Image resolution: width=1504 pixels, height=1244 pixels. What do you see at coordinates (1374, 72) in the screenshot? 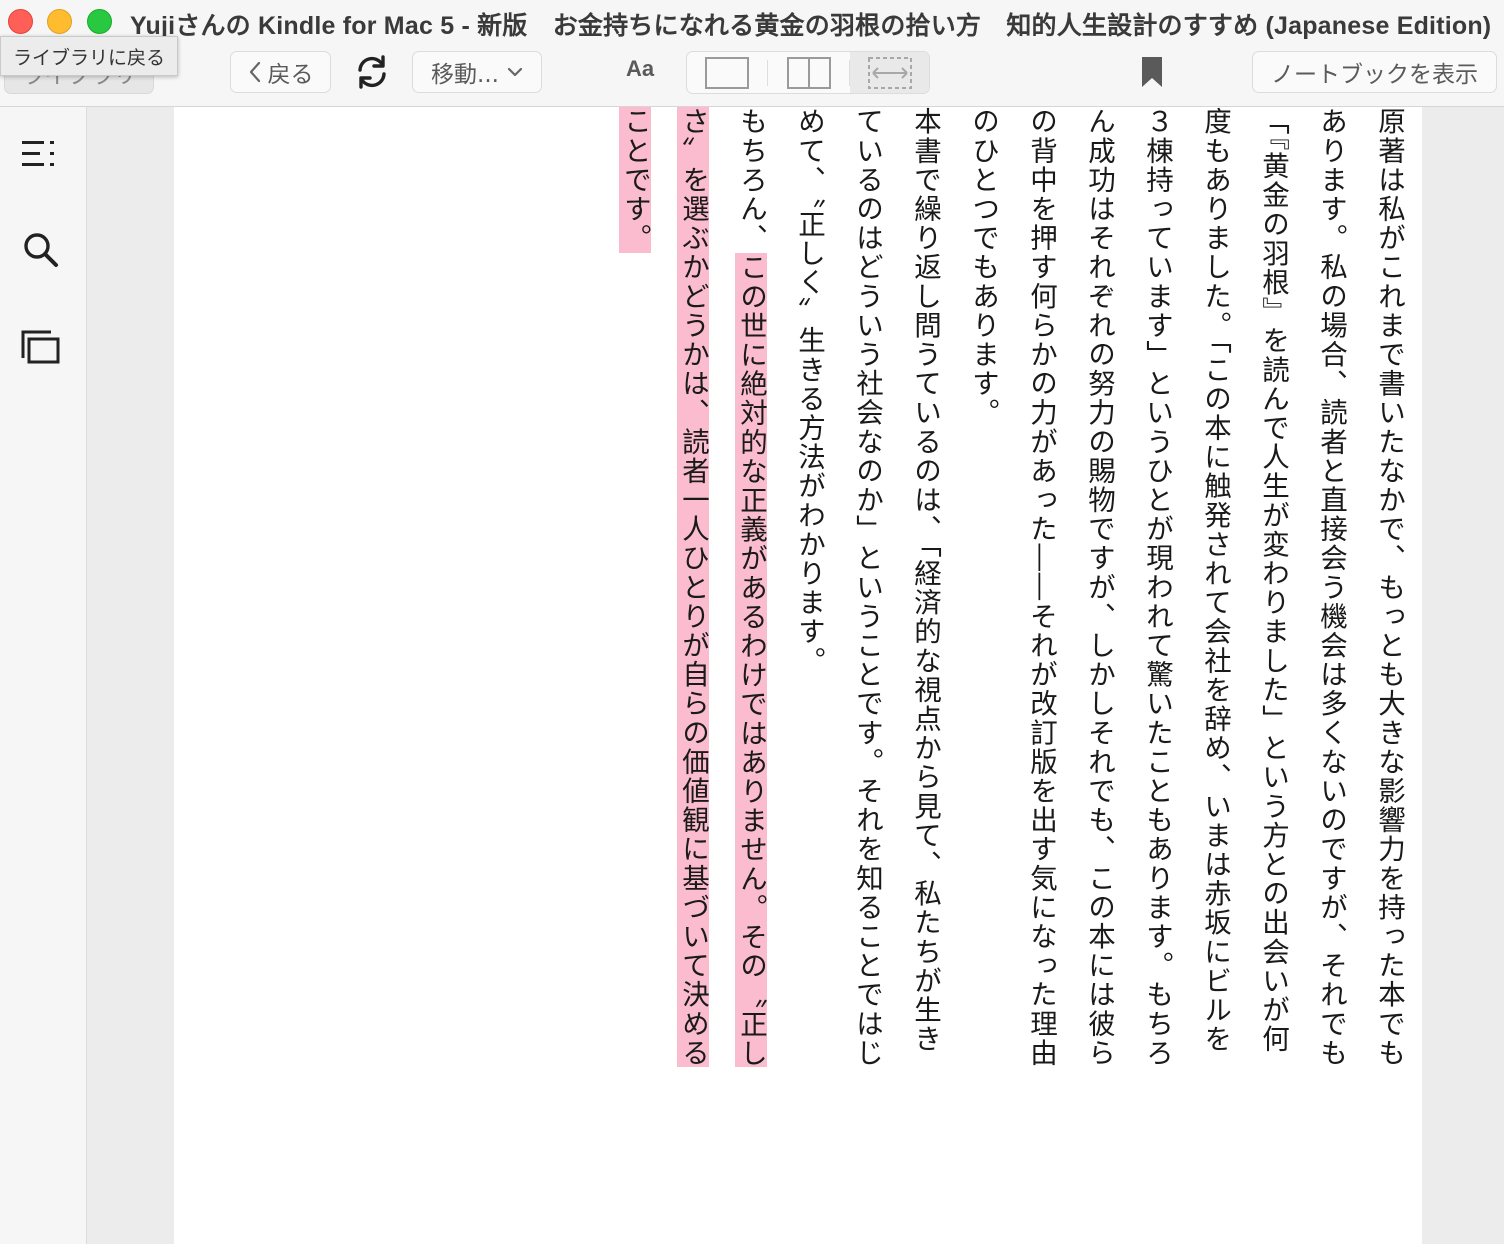
I see `show-notebook-button: ノートブックを表示` at bounding box center [1374, 72].